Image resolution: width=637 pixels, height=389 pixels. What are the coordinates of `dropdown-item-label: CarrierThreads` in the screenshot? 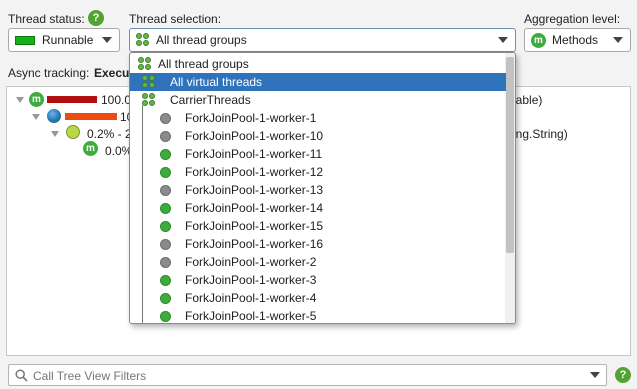 It's located at (210, 100).